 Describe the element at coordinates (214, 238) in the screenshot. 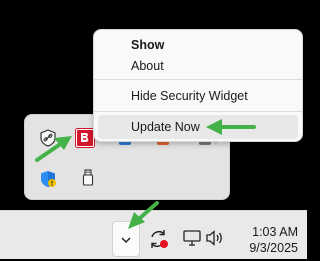

I see `volume-icon` at that location.